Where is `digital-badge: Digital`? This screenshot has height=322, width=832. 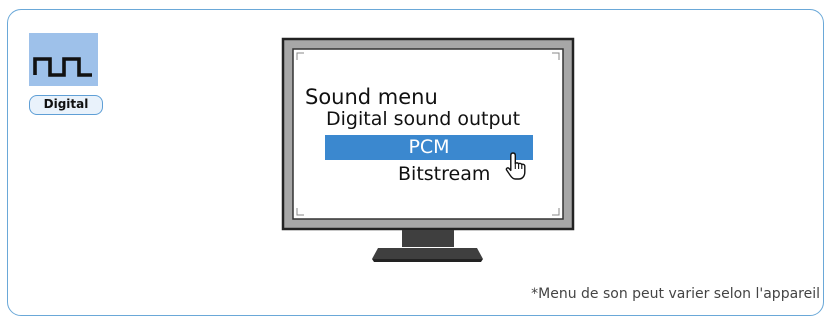 digital-badge: Digital is located at coordinates (66, 105).